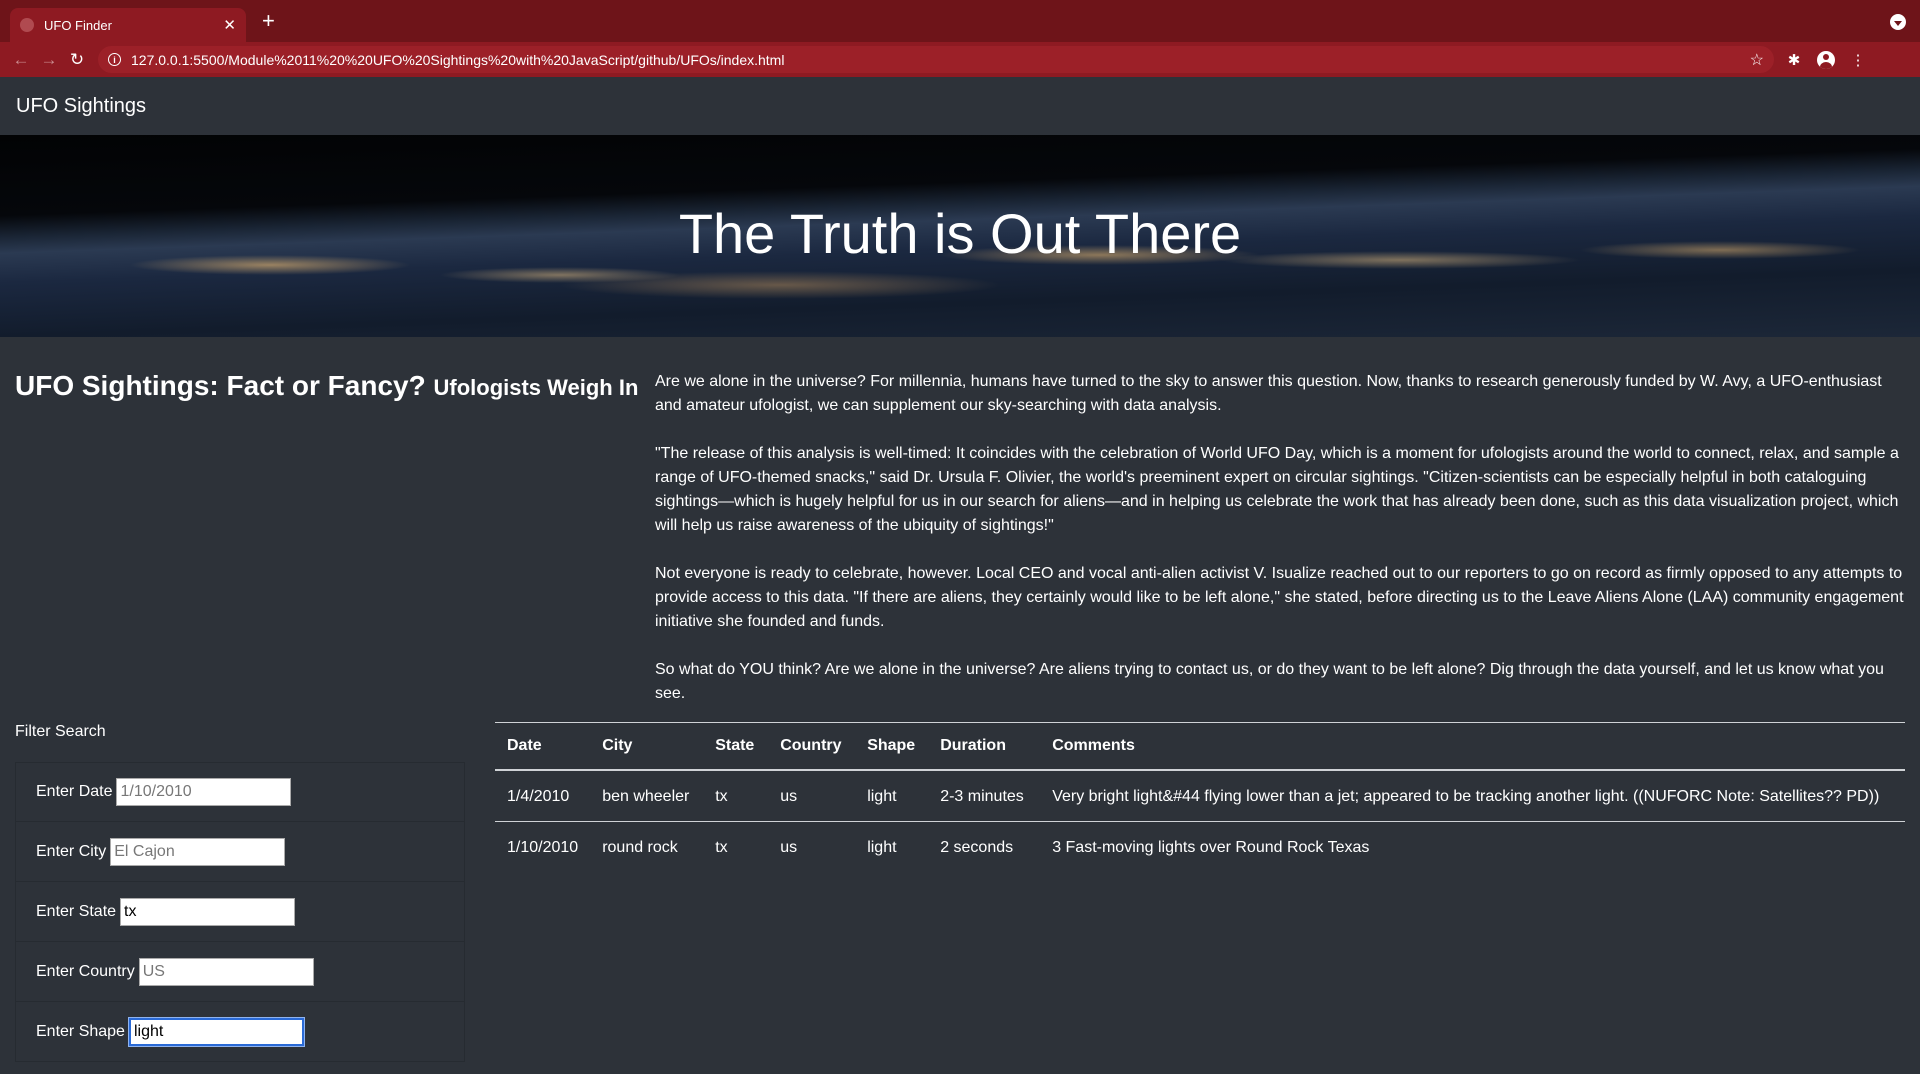  What do you see at coordinates (76, 911) in the screenshot?
I see `state-label: Enter State` at bounding box center [76, 911].